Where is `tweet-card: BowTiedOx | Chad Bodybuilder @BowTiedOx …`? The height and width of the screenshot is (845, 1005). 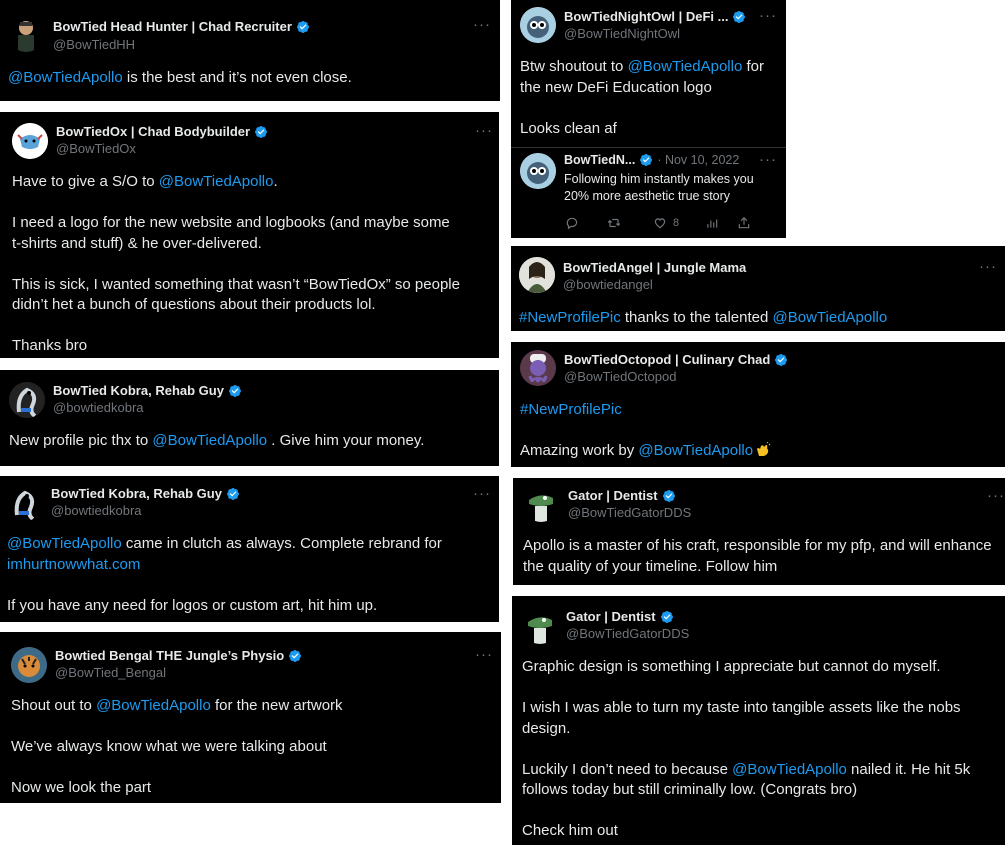
tweet-card: BowTiedOx | Chad Bodybuilder @BowTiedOx … is located at coordinates (249, 235).